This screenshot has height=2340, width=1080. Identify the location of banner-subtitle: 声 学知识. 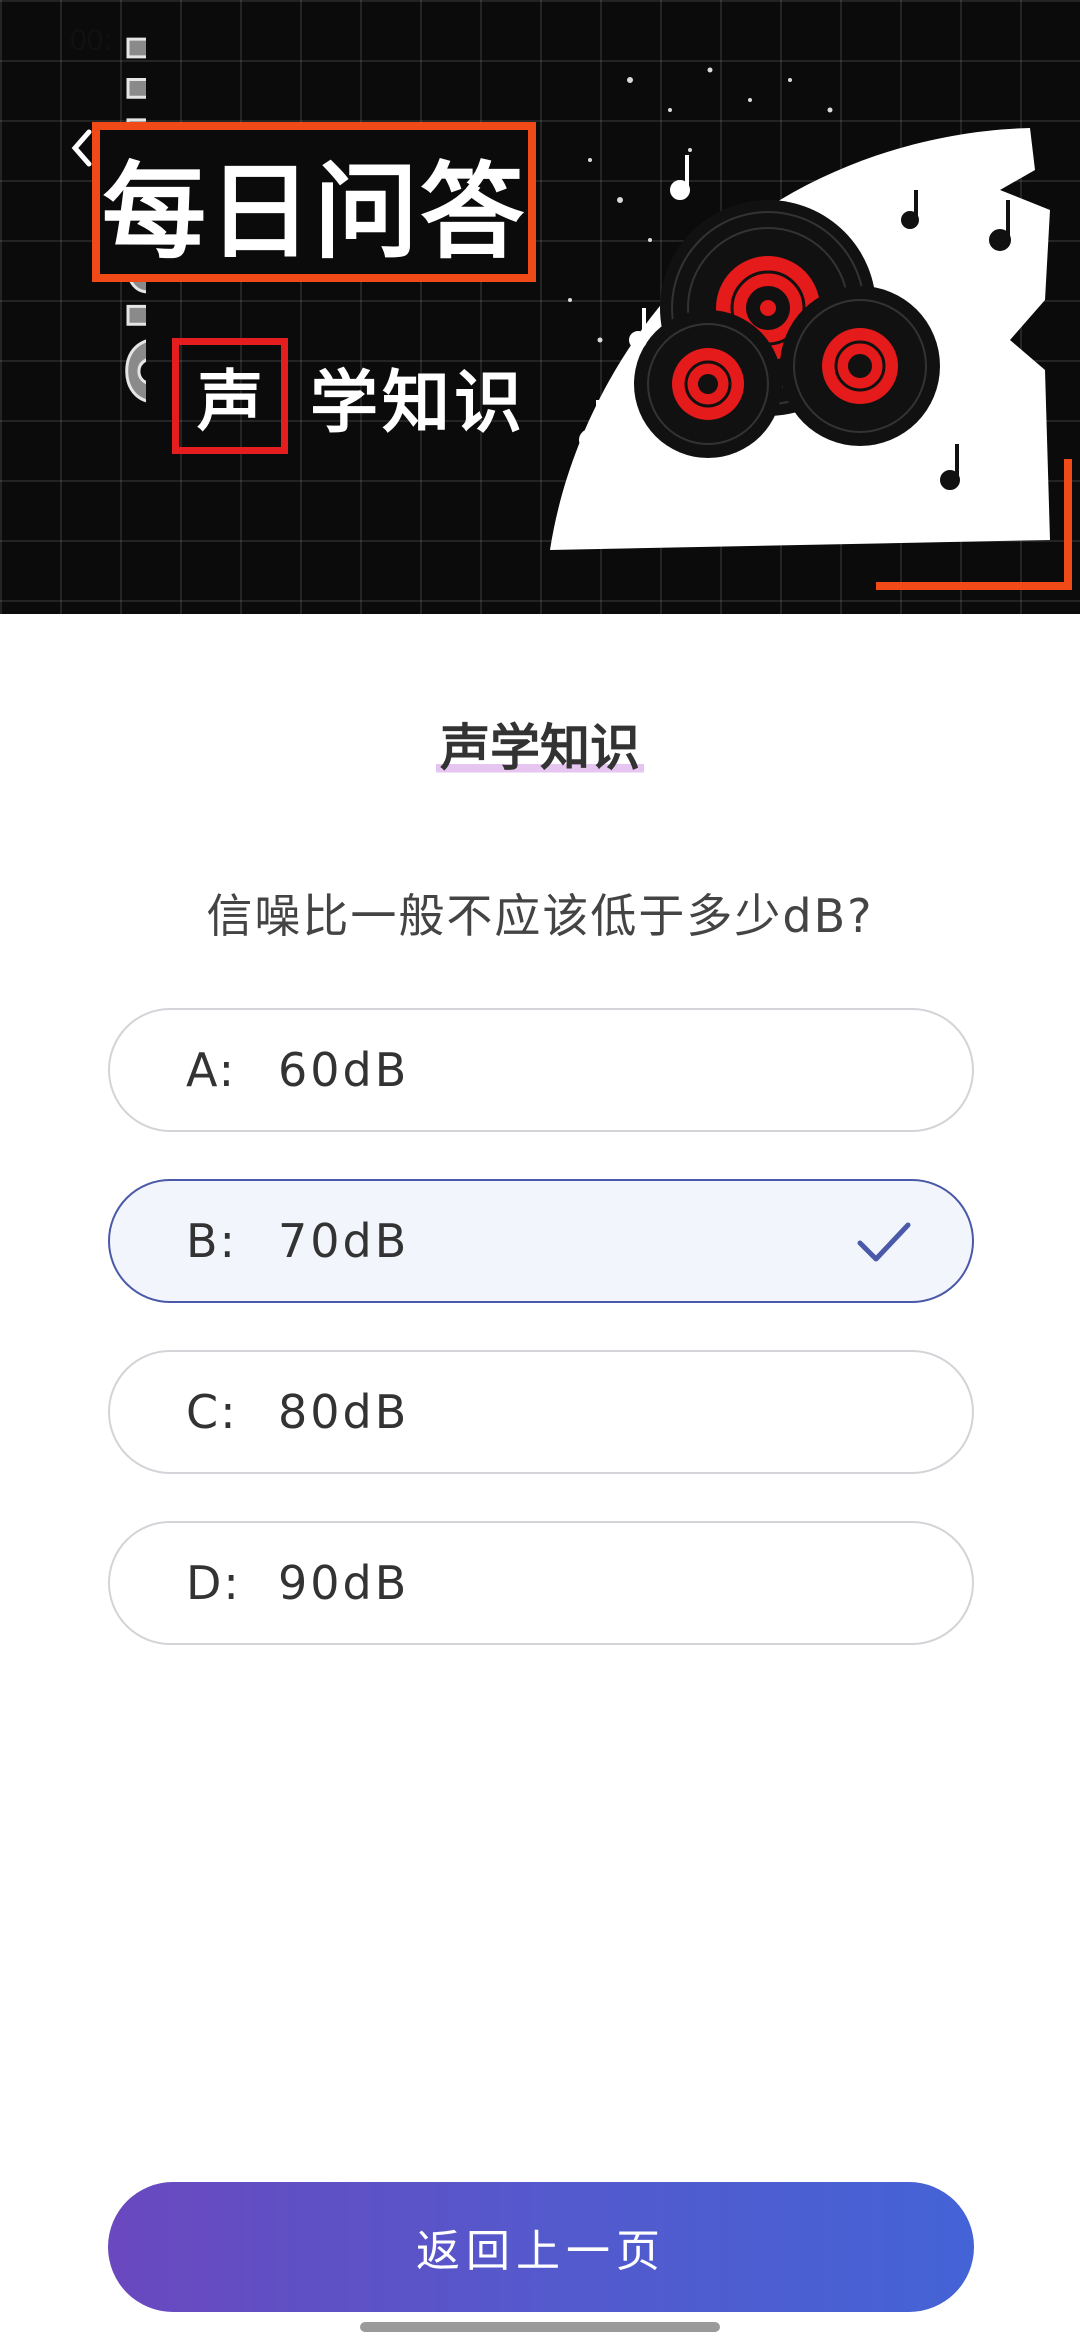
(349, 396).